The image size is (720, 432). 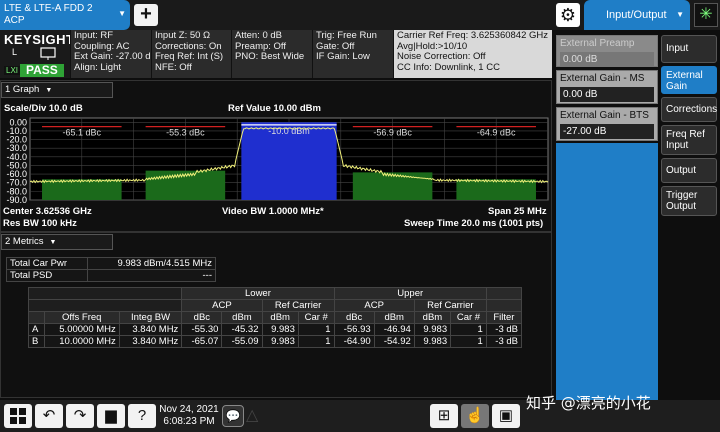 What do you see at coordinates (47, 211) in the screenshot?
I see `center-freq-label: Center 3.62536 GHz` at bounding box center [47, 211].